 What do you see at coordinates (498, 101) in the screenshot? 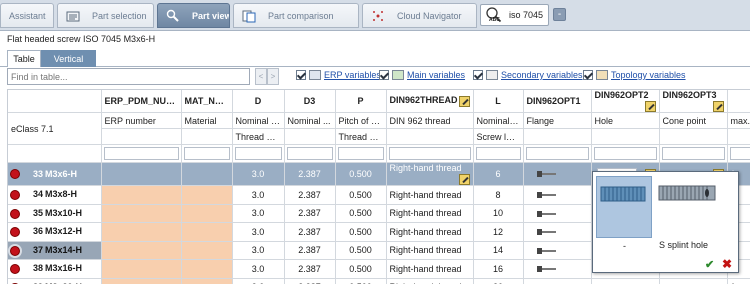
I see `col-header-name: L` at bounding box center [498, 101].